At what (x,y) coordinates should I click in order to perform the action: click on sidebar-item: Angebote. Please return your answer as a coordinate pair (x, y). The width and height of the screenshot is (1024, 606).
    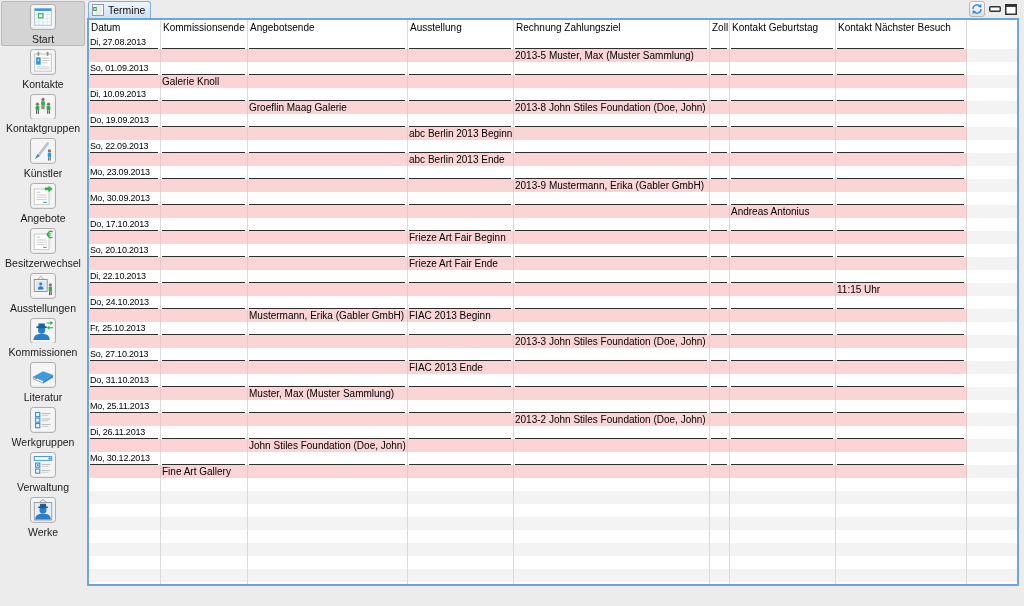
    Looking at the image, I should click on (43, 202).